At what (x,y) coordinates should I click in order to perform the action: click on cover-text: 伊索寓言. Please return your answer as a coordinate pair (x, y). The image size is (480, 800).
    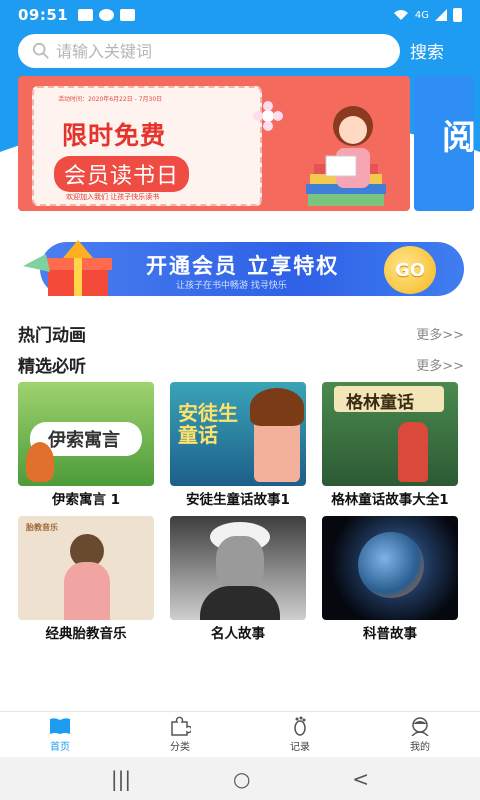
    Looking at the image, I should click on (84, 440).